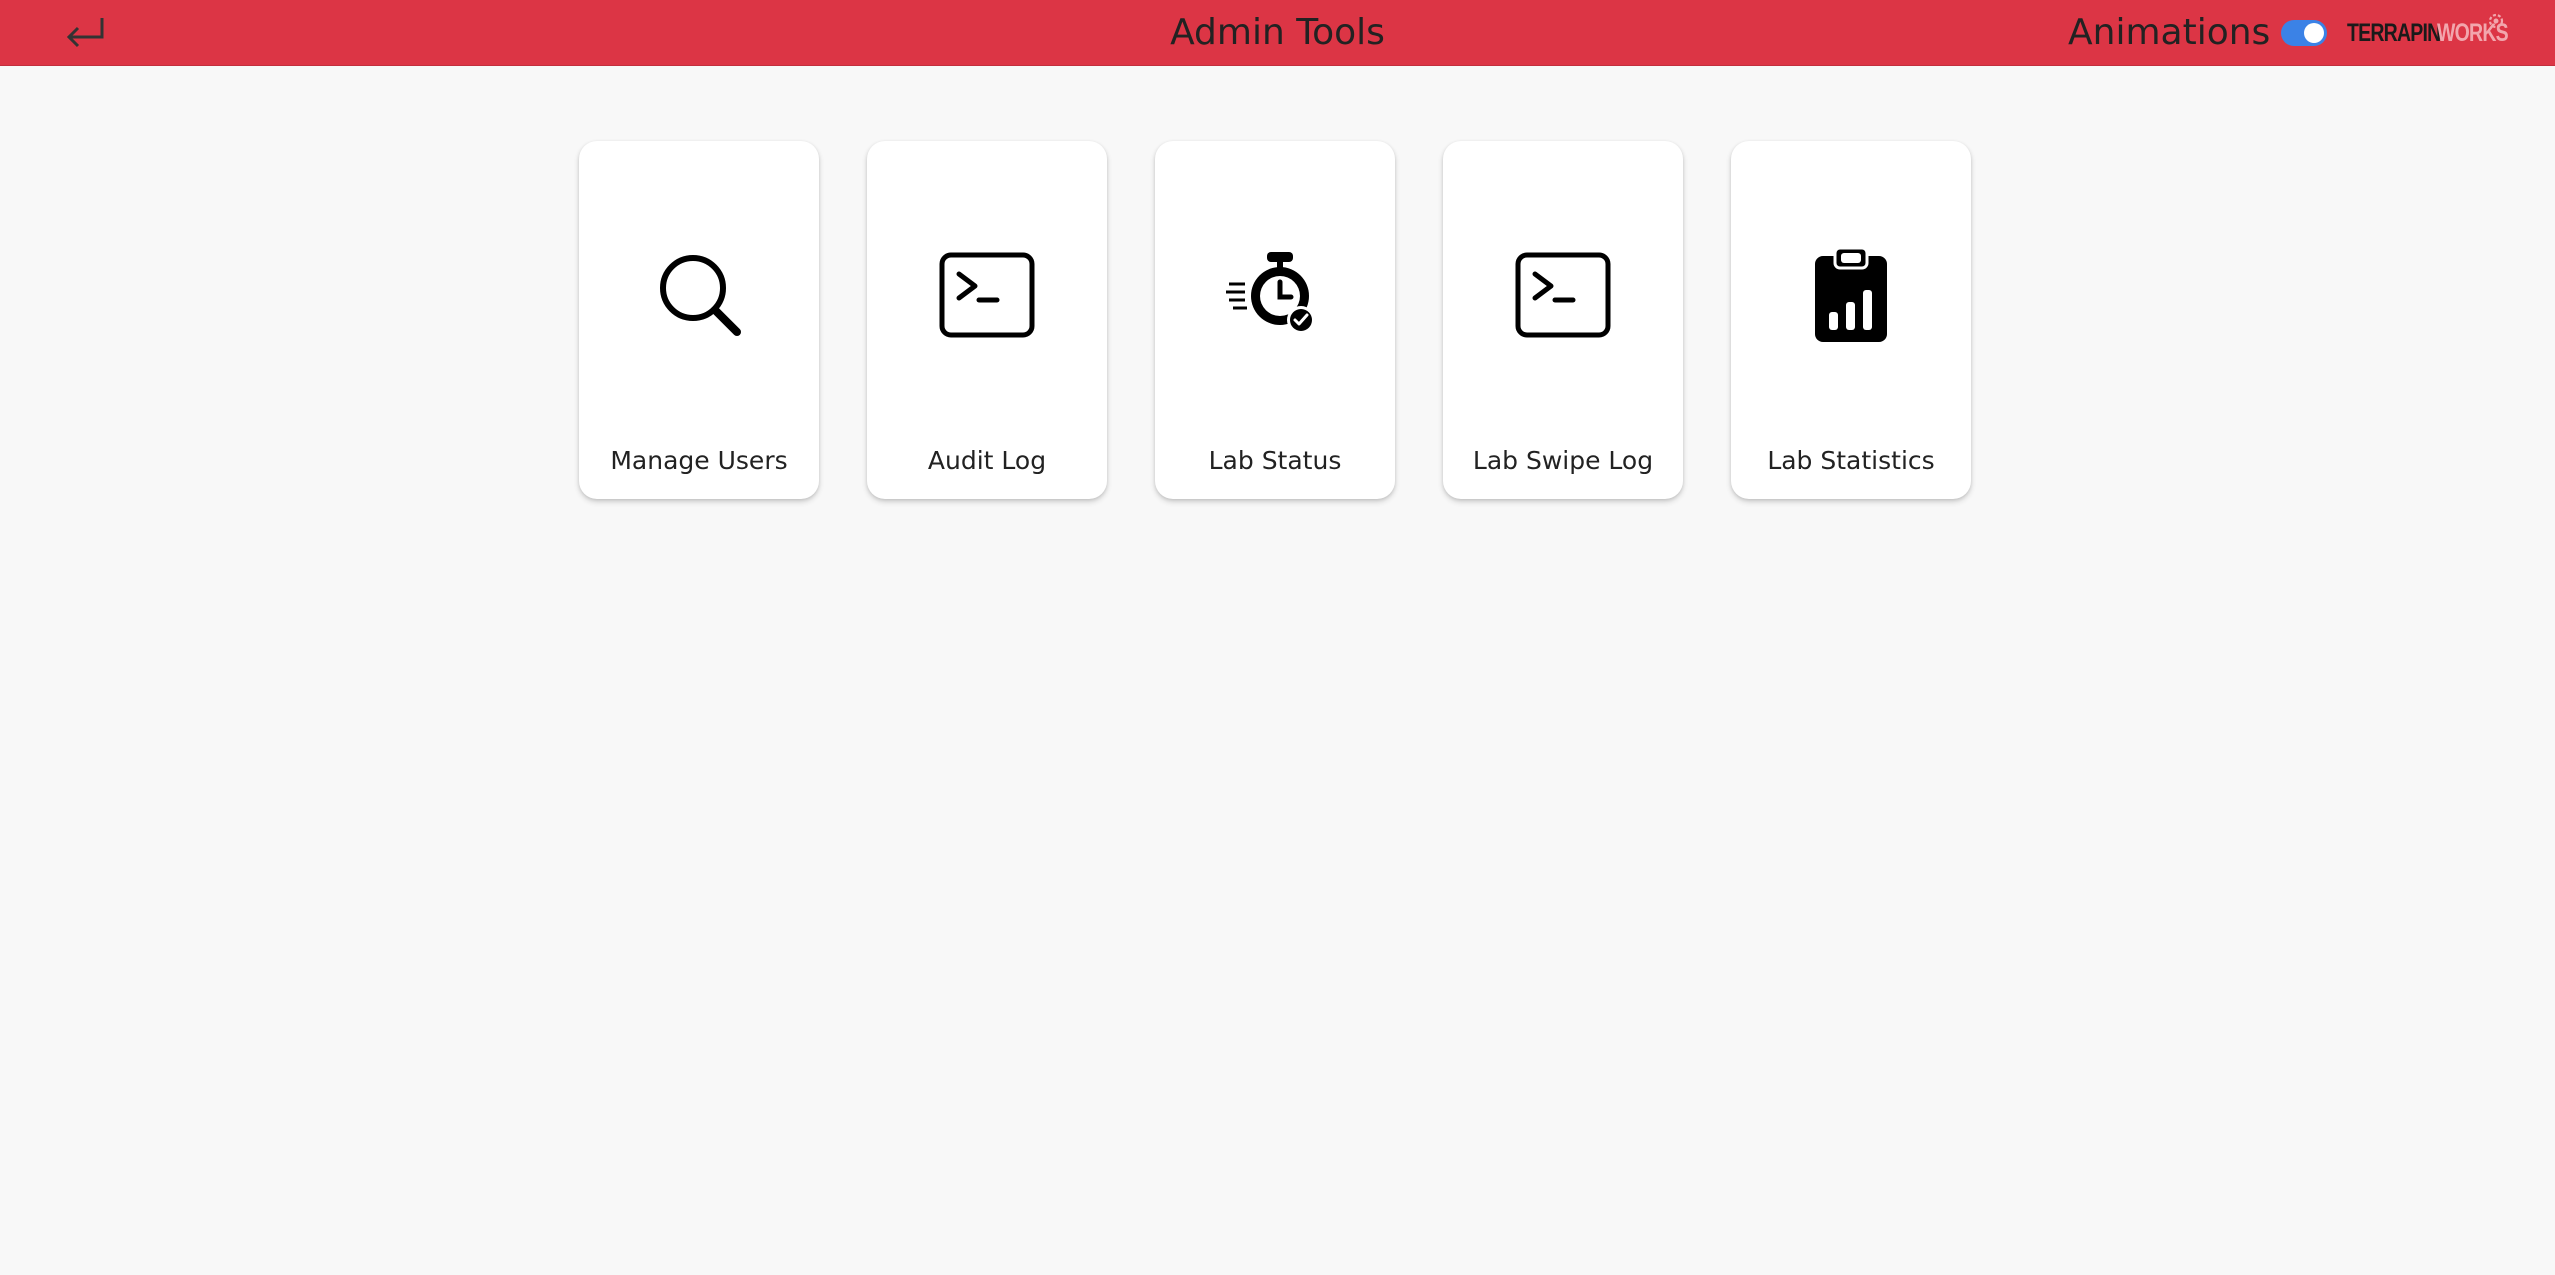  What do you see at coordinates (2314, 33) in the screenshot?
I see `toggle-knob` at bounding box center [2314, 33].